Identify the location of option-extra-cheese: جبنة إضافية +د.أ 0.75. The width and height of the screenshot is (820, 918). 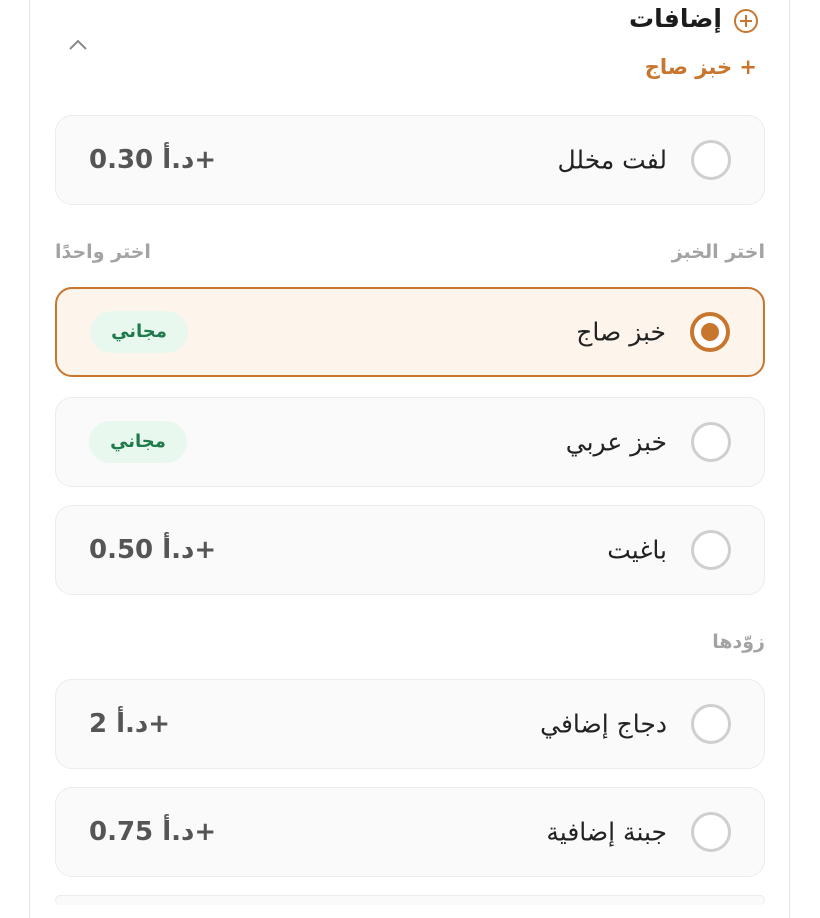
(410, 832).